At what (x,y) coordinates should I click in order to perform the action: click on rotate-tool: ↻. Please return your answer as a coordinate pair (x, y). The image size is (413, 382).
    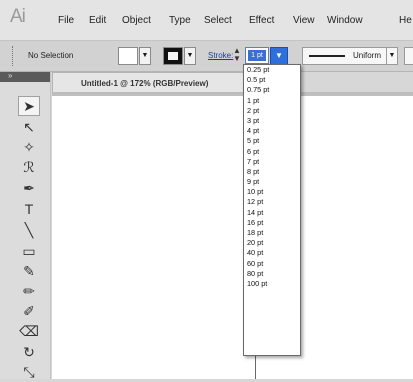
    Looking at the image, I should click on (29, 352).